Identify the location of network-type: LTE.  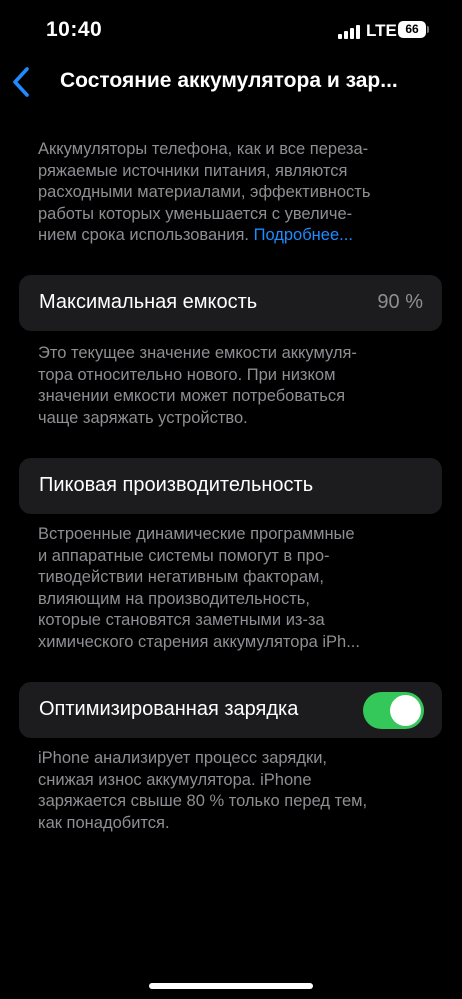
(381, 30).